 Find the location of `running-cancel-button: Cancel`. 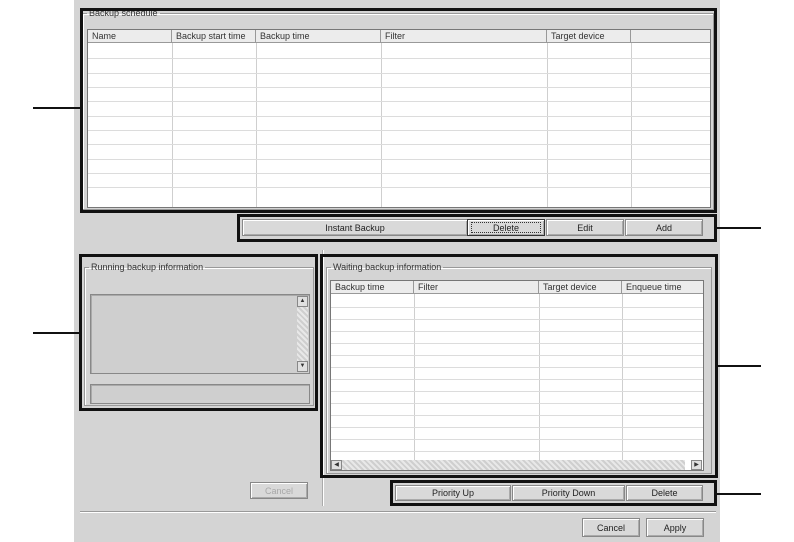

running-cancel-button: Cancel is located at coordinates (279, 490).